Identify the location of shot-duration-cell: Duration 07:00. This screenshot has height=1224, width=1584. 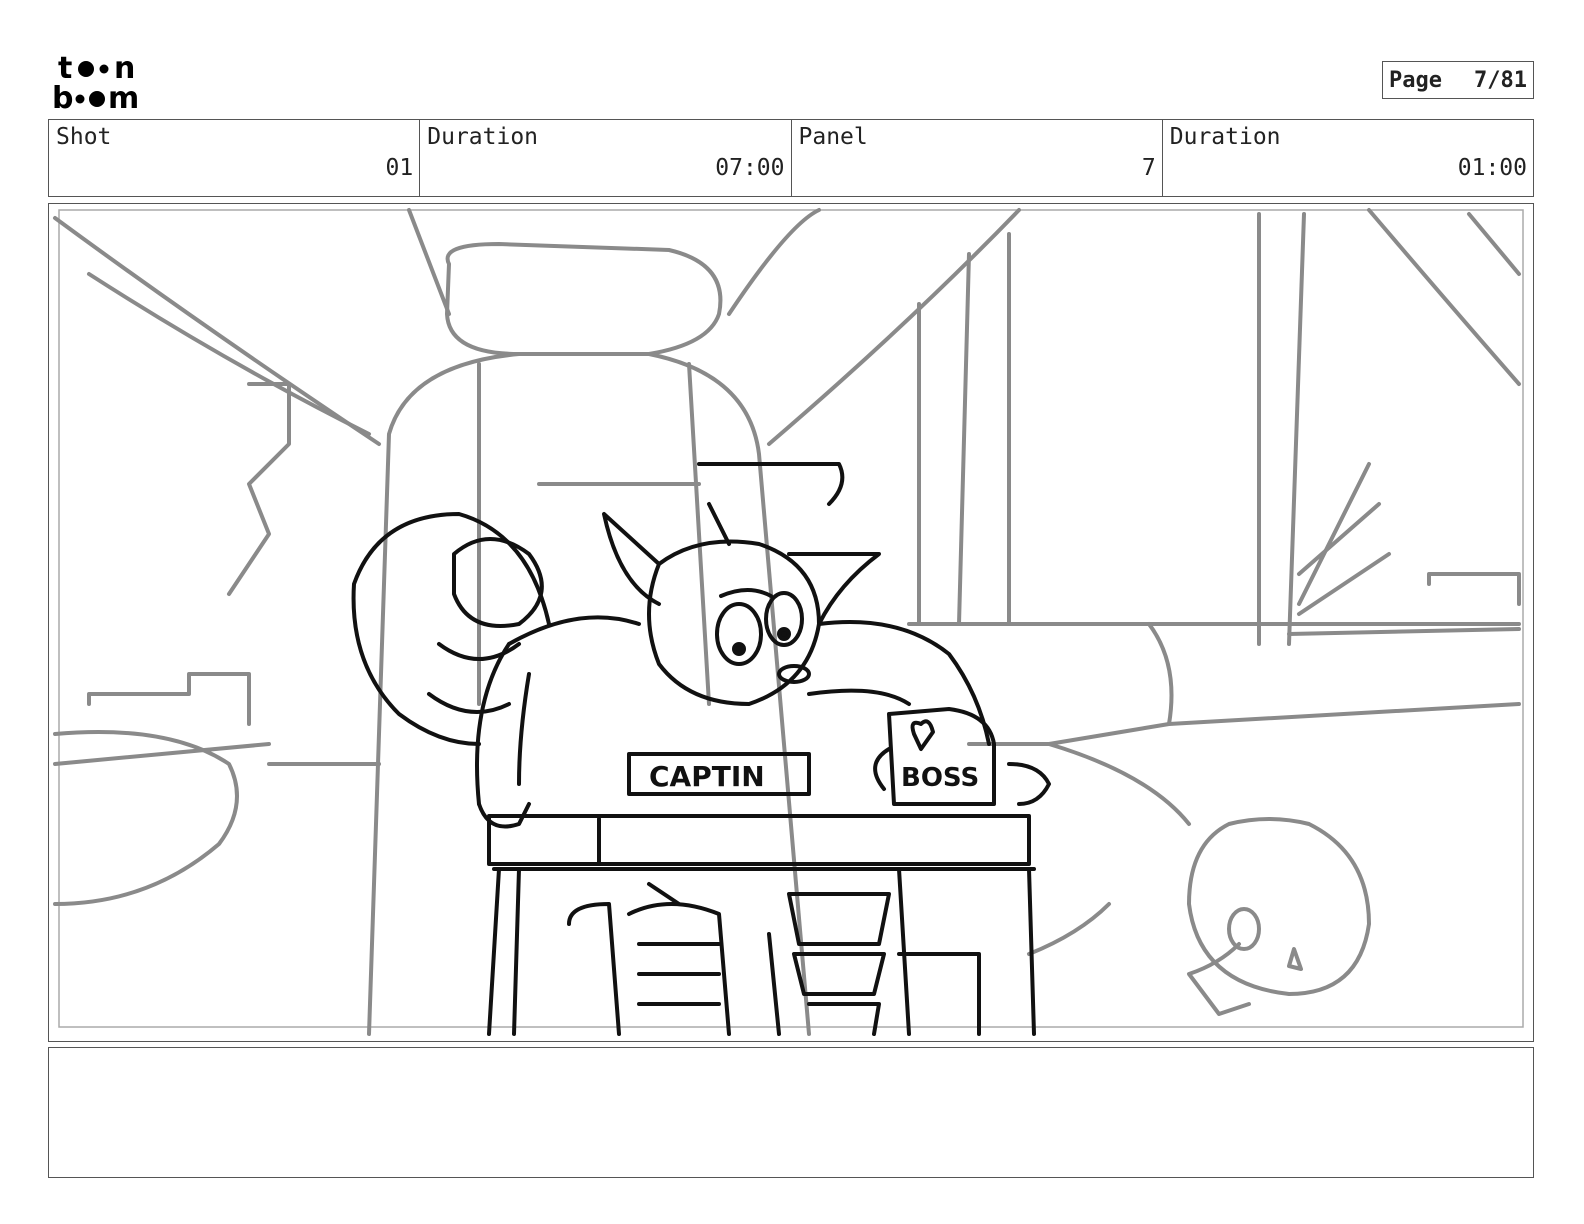
(606, 158).